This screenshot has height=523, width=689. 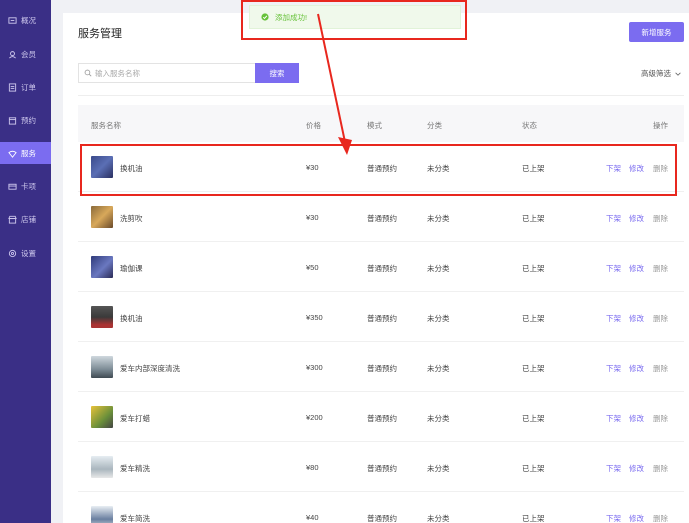 What do you see at coordinates (170, 73) in the screenshot?
I see `search-input` at bounding box center [170, 73].